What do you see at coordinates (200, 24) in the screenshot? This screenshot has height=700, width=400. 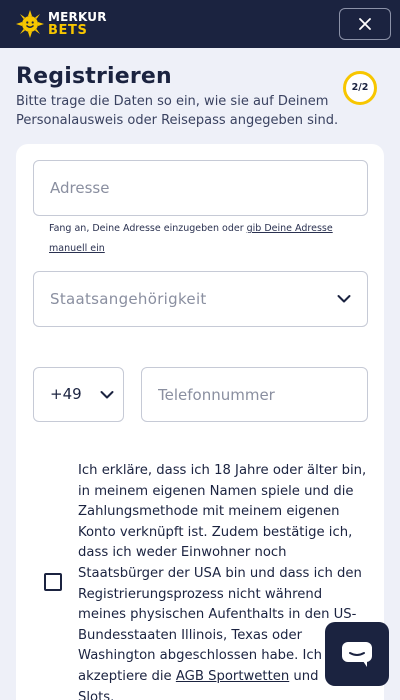 I see `app-header: MERKUR BETS` at bounding box center [200, 24].